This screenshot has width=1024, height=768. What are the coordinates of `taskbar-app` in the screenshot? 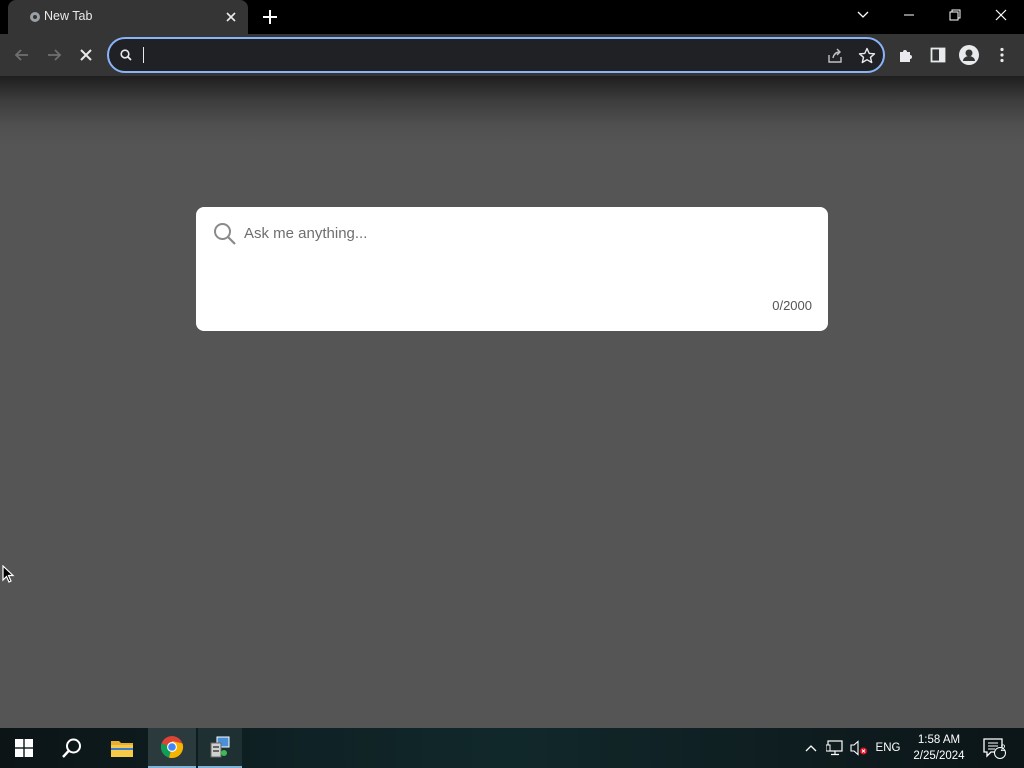 It's located at (220, 748).